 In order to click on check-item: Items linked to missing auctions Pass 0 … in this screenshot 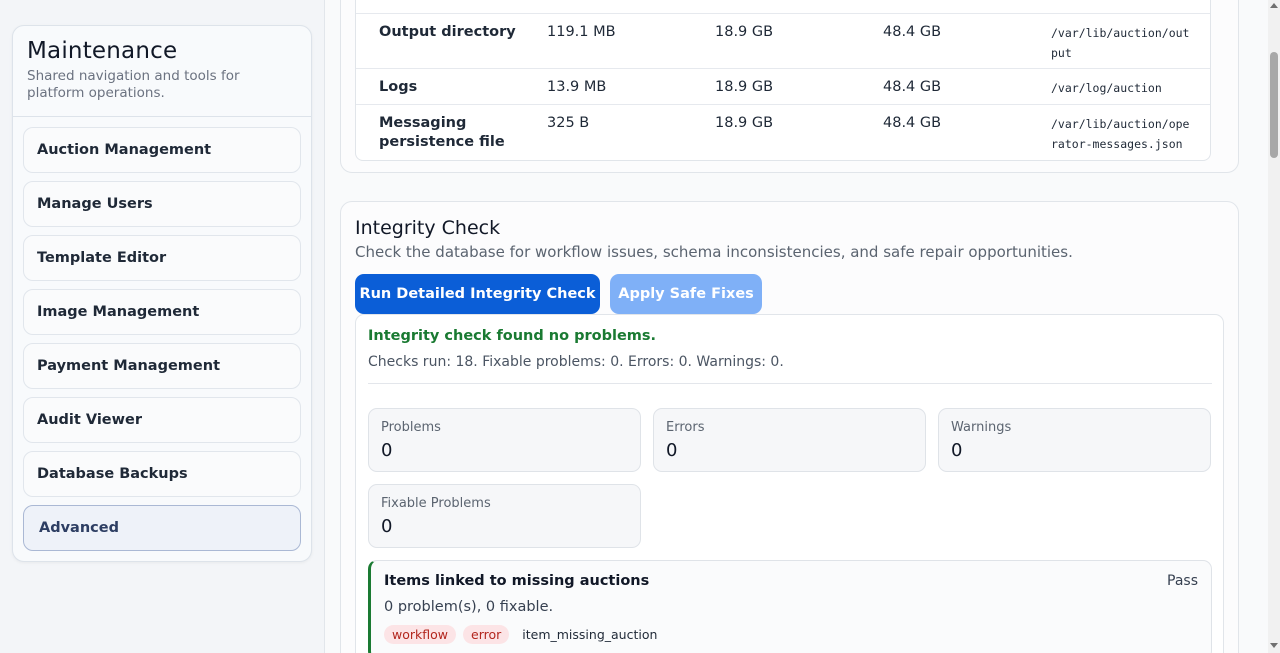, I will do `click(790, 606)`.